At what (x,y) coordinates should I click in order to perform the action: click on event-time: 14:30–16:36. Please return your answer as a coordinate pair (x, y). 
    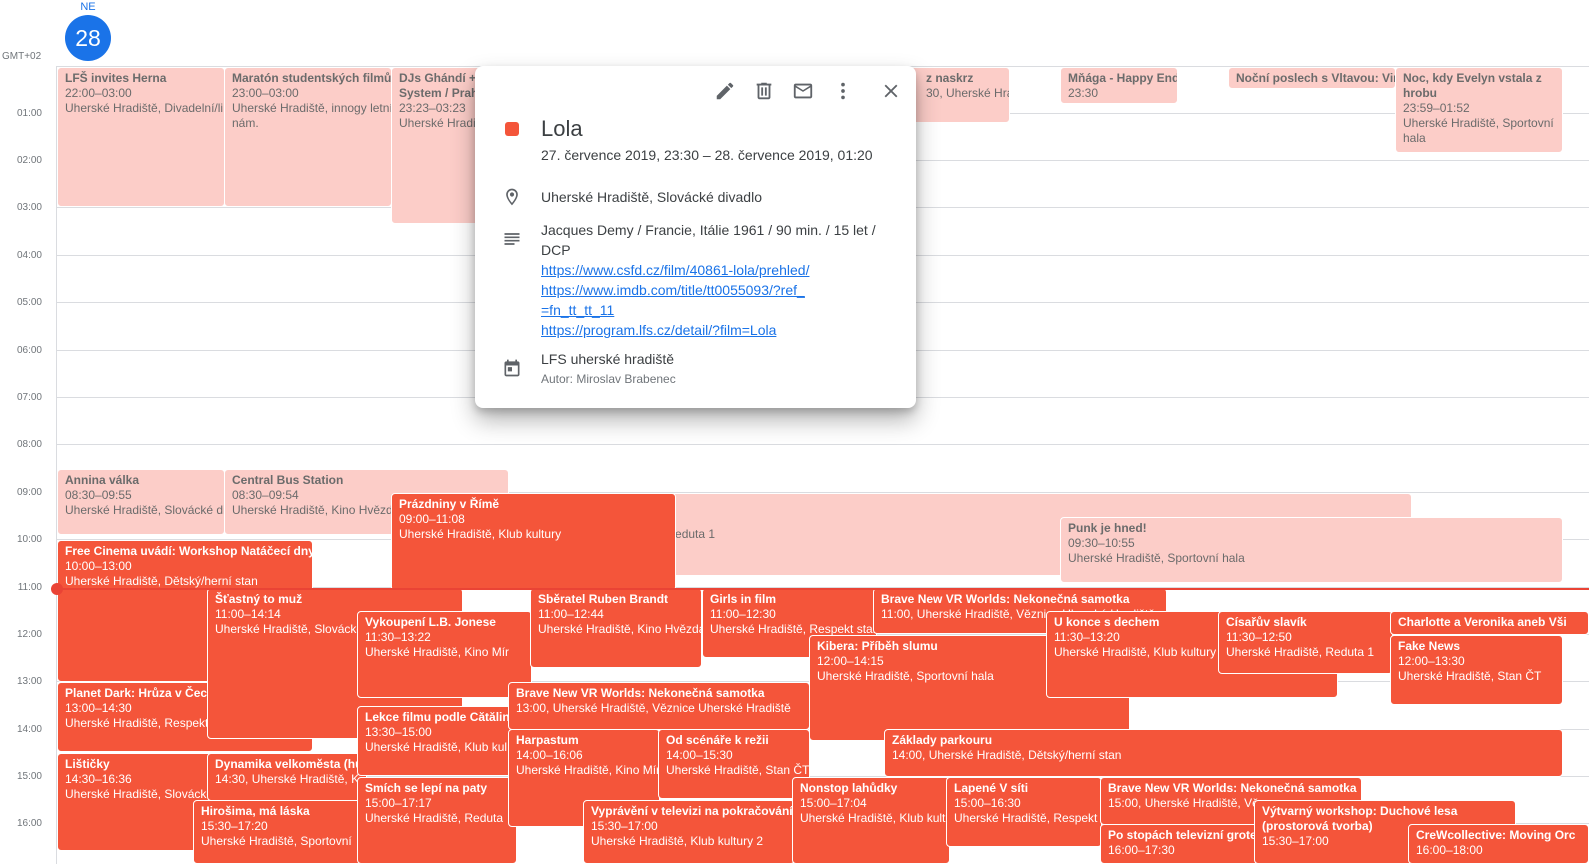
    Looking at the image, I should click on (98, 779).